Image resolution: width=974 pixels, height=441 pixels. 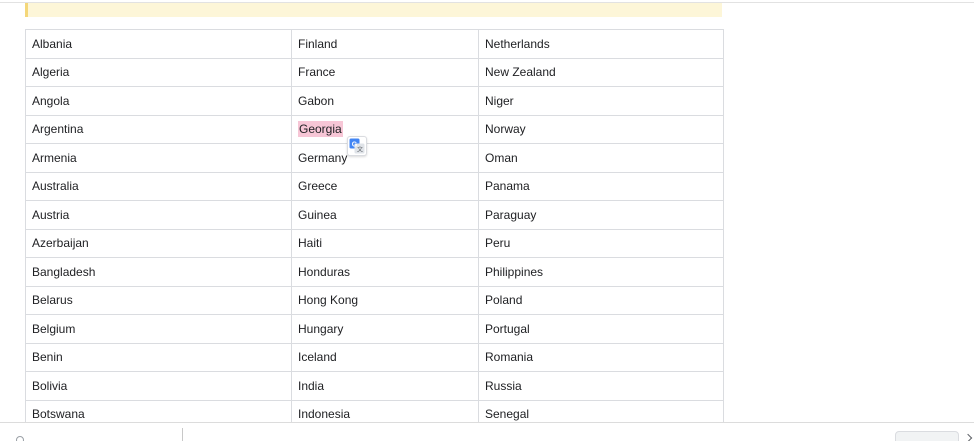 I want to click on table-cell: Poland, so click(x=601, y=300).